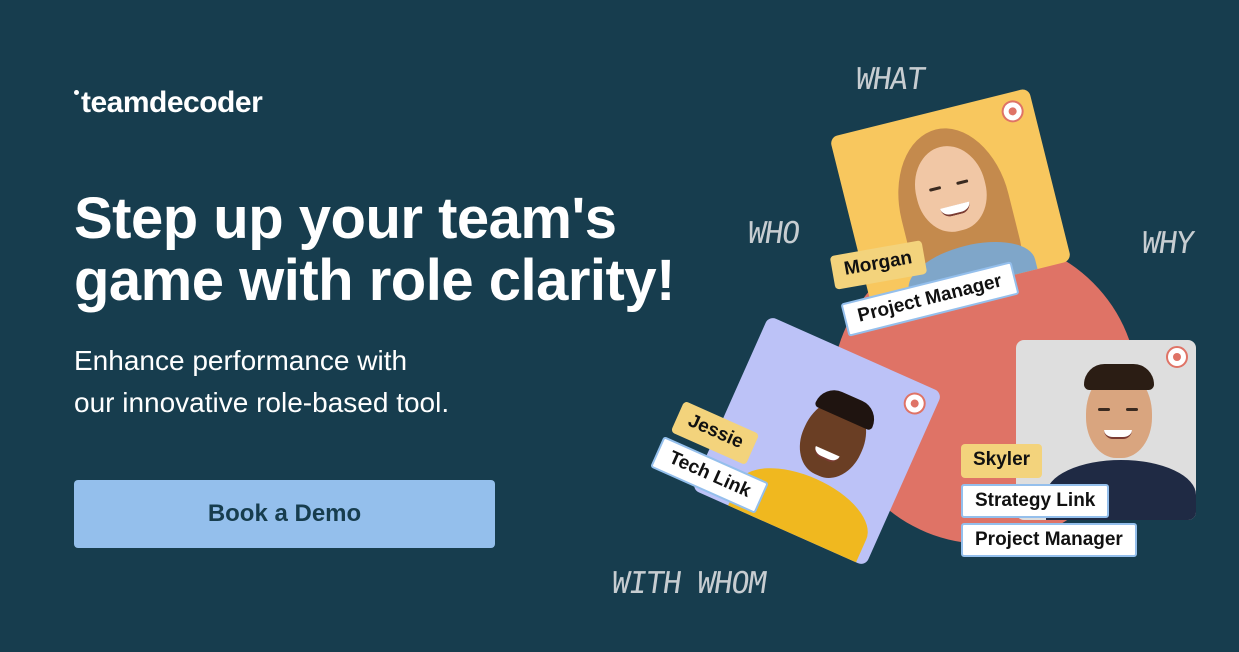  I want to click on brand-logo: teamdecoder, so click(168, 103).